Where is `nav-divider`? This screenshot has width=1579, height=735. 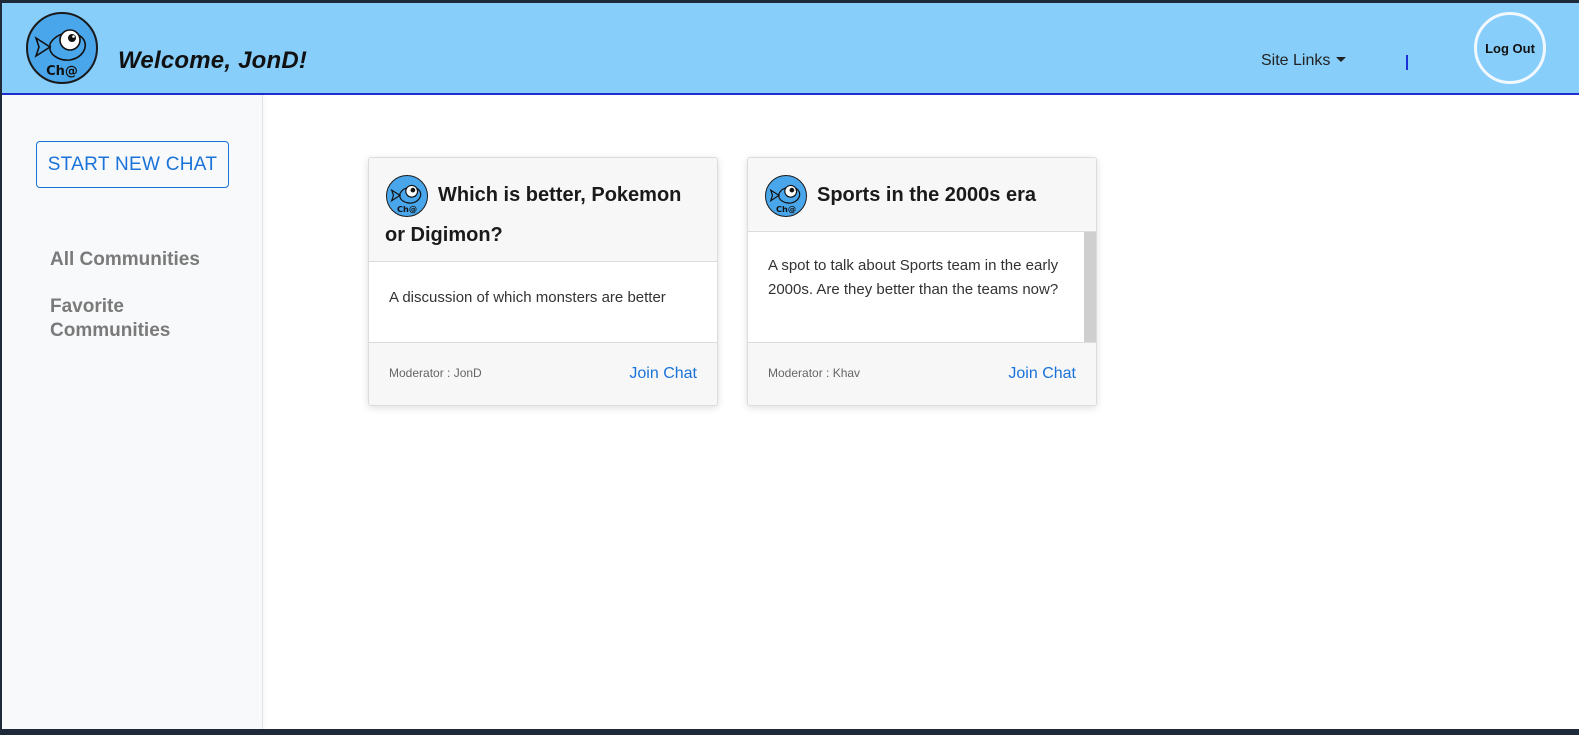 nav-divider is located at coordinates (1407, 62).